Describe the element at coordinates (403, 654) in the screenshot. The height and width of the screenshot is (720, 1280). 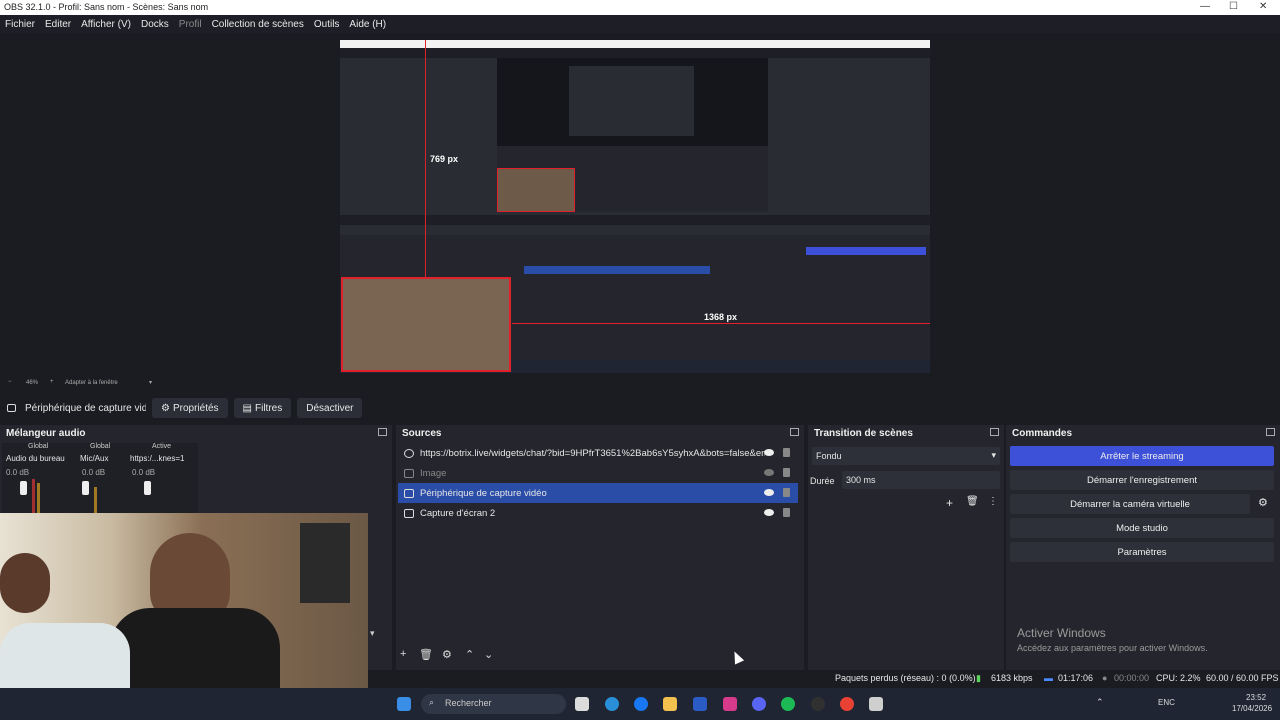
I see `add-source-icon: +` at that location.